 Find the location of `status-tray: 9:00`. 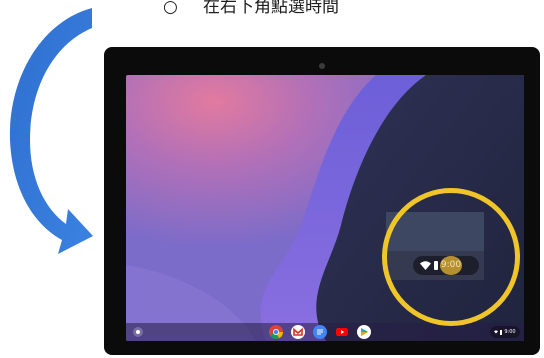

status-tray: 9:00 is located at coordinates (505, 332).